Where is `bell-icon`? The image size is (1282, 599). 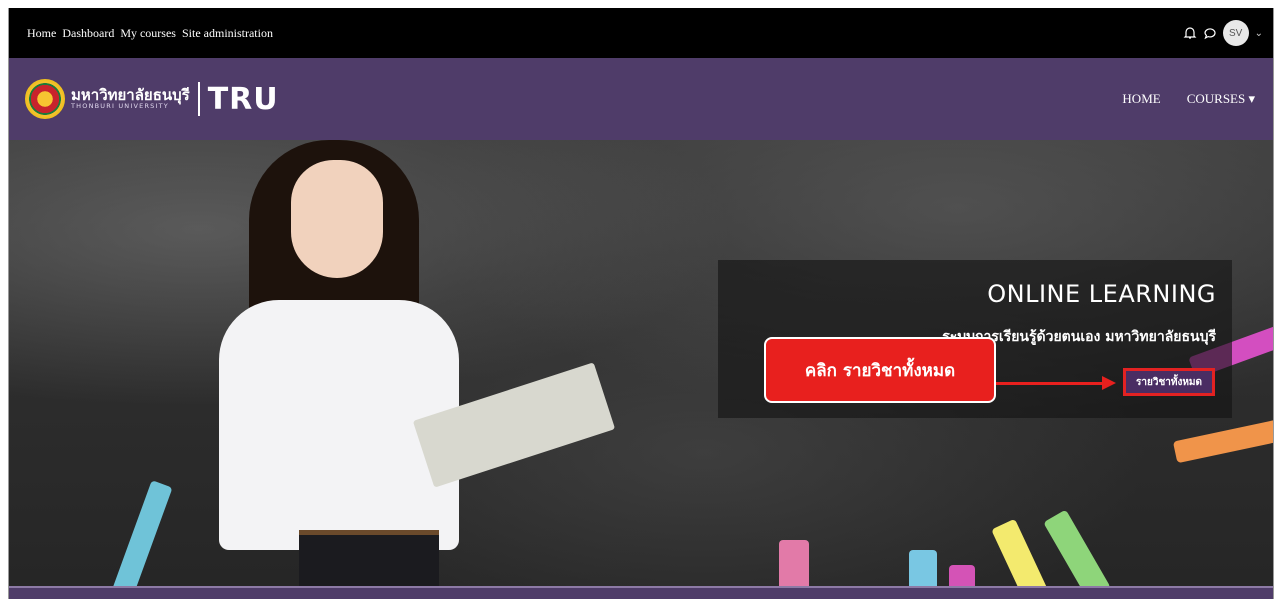 bell-icon is located at coordinates (1190, 33).